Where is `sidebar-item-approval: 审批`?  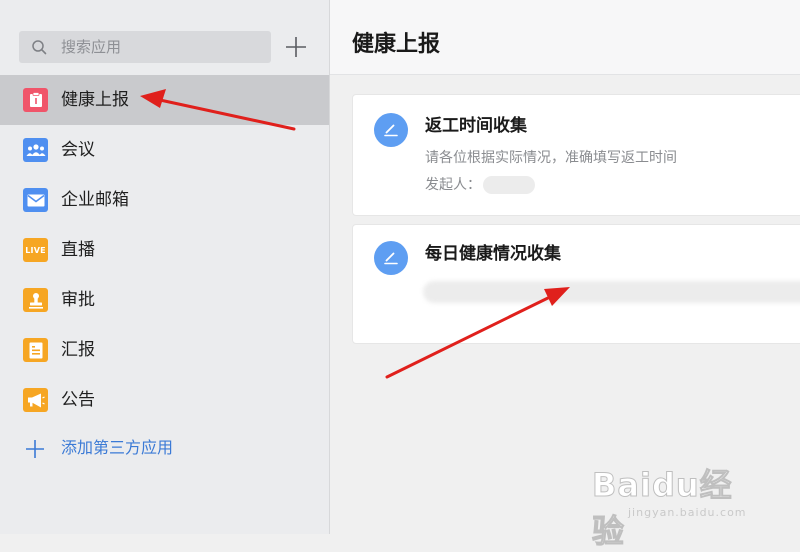
sidebar-item-approval: 审批 is located at coordinates (164, 300).